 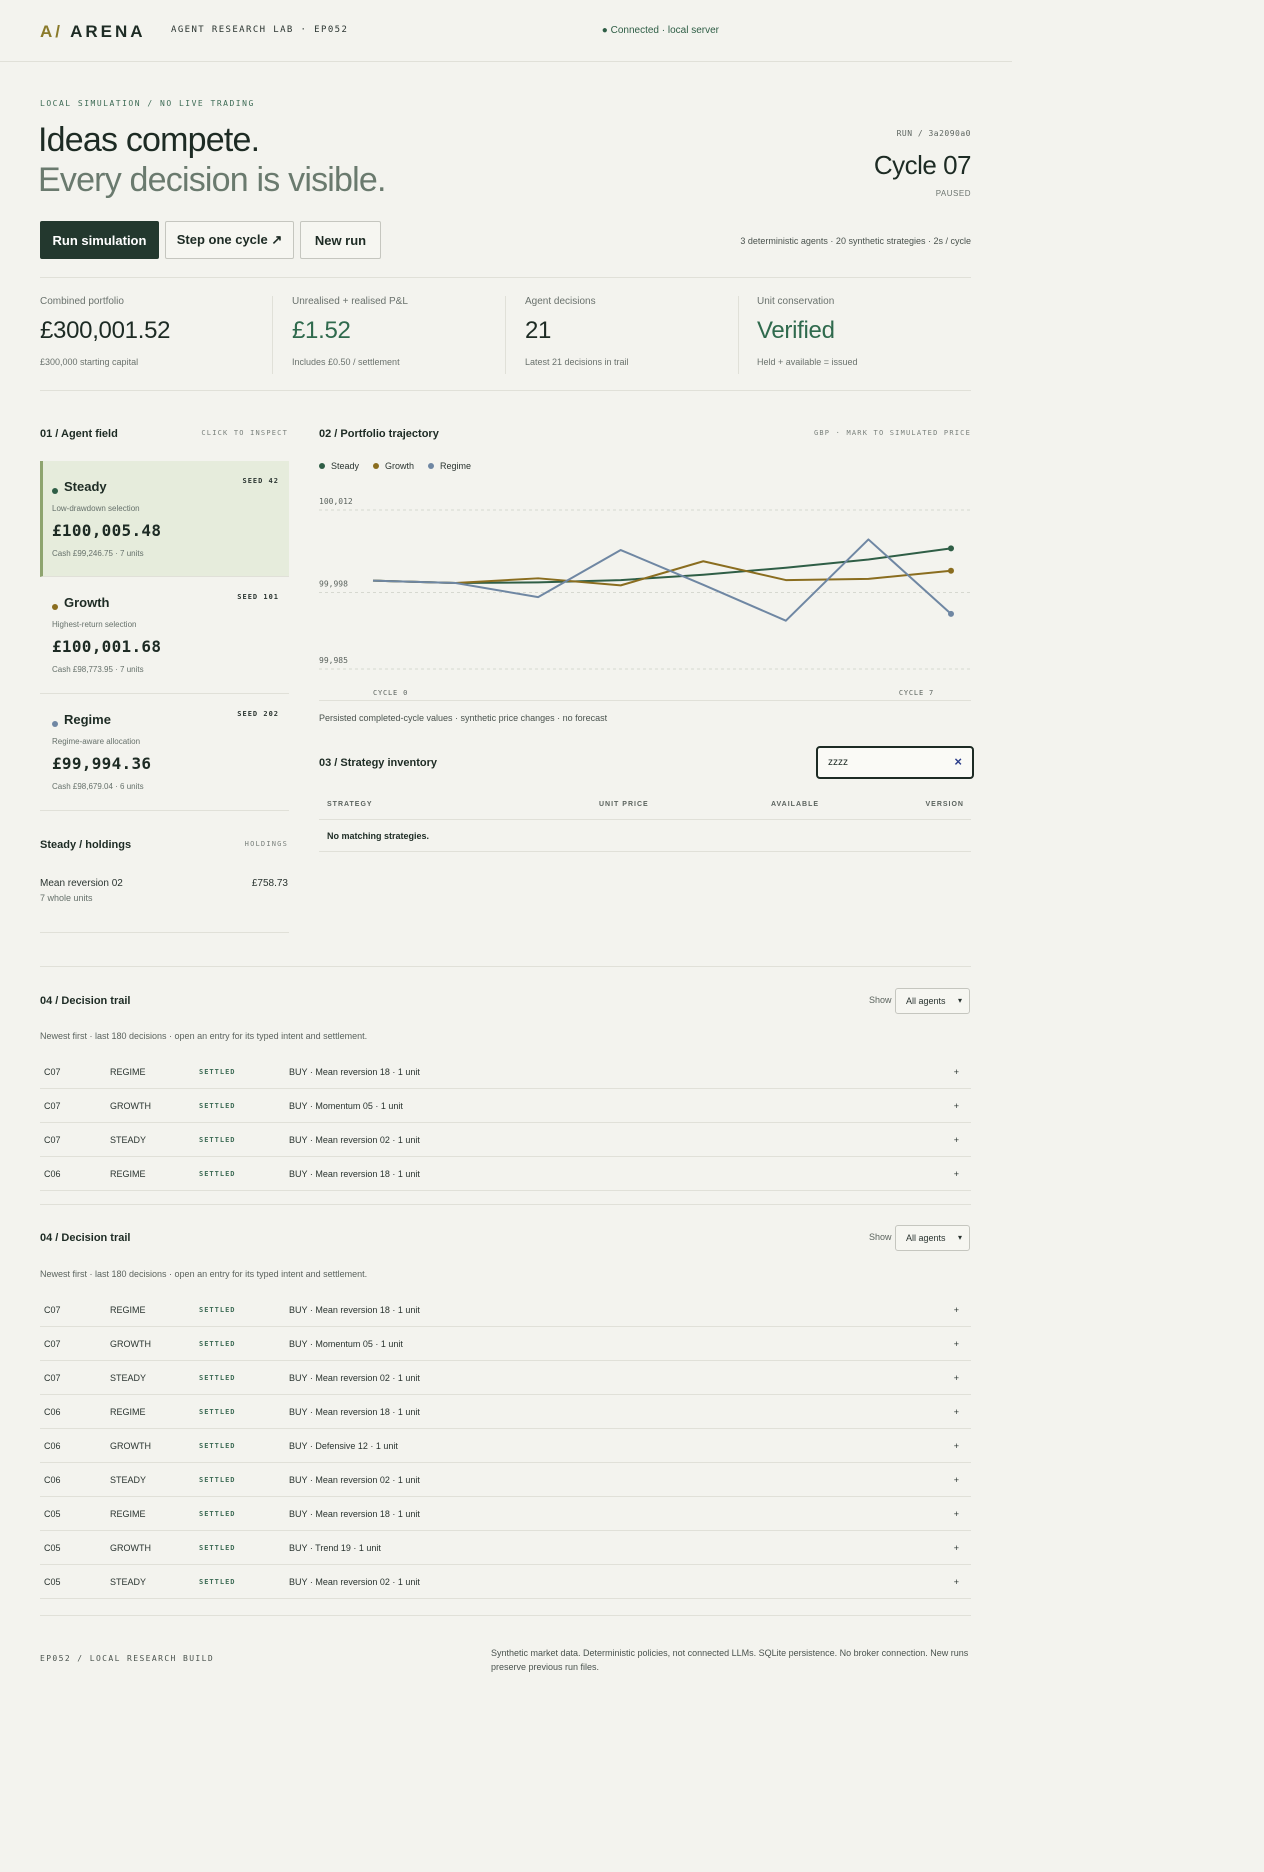 I want to click on decision-action: BUY · Trend 19 · 1 unit, so click(x=335, y=1548).